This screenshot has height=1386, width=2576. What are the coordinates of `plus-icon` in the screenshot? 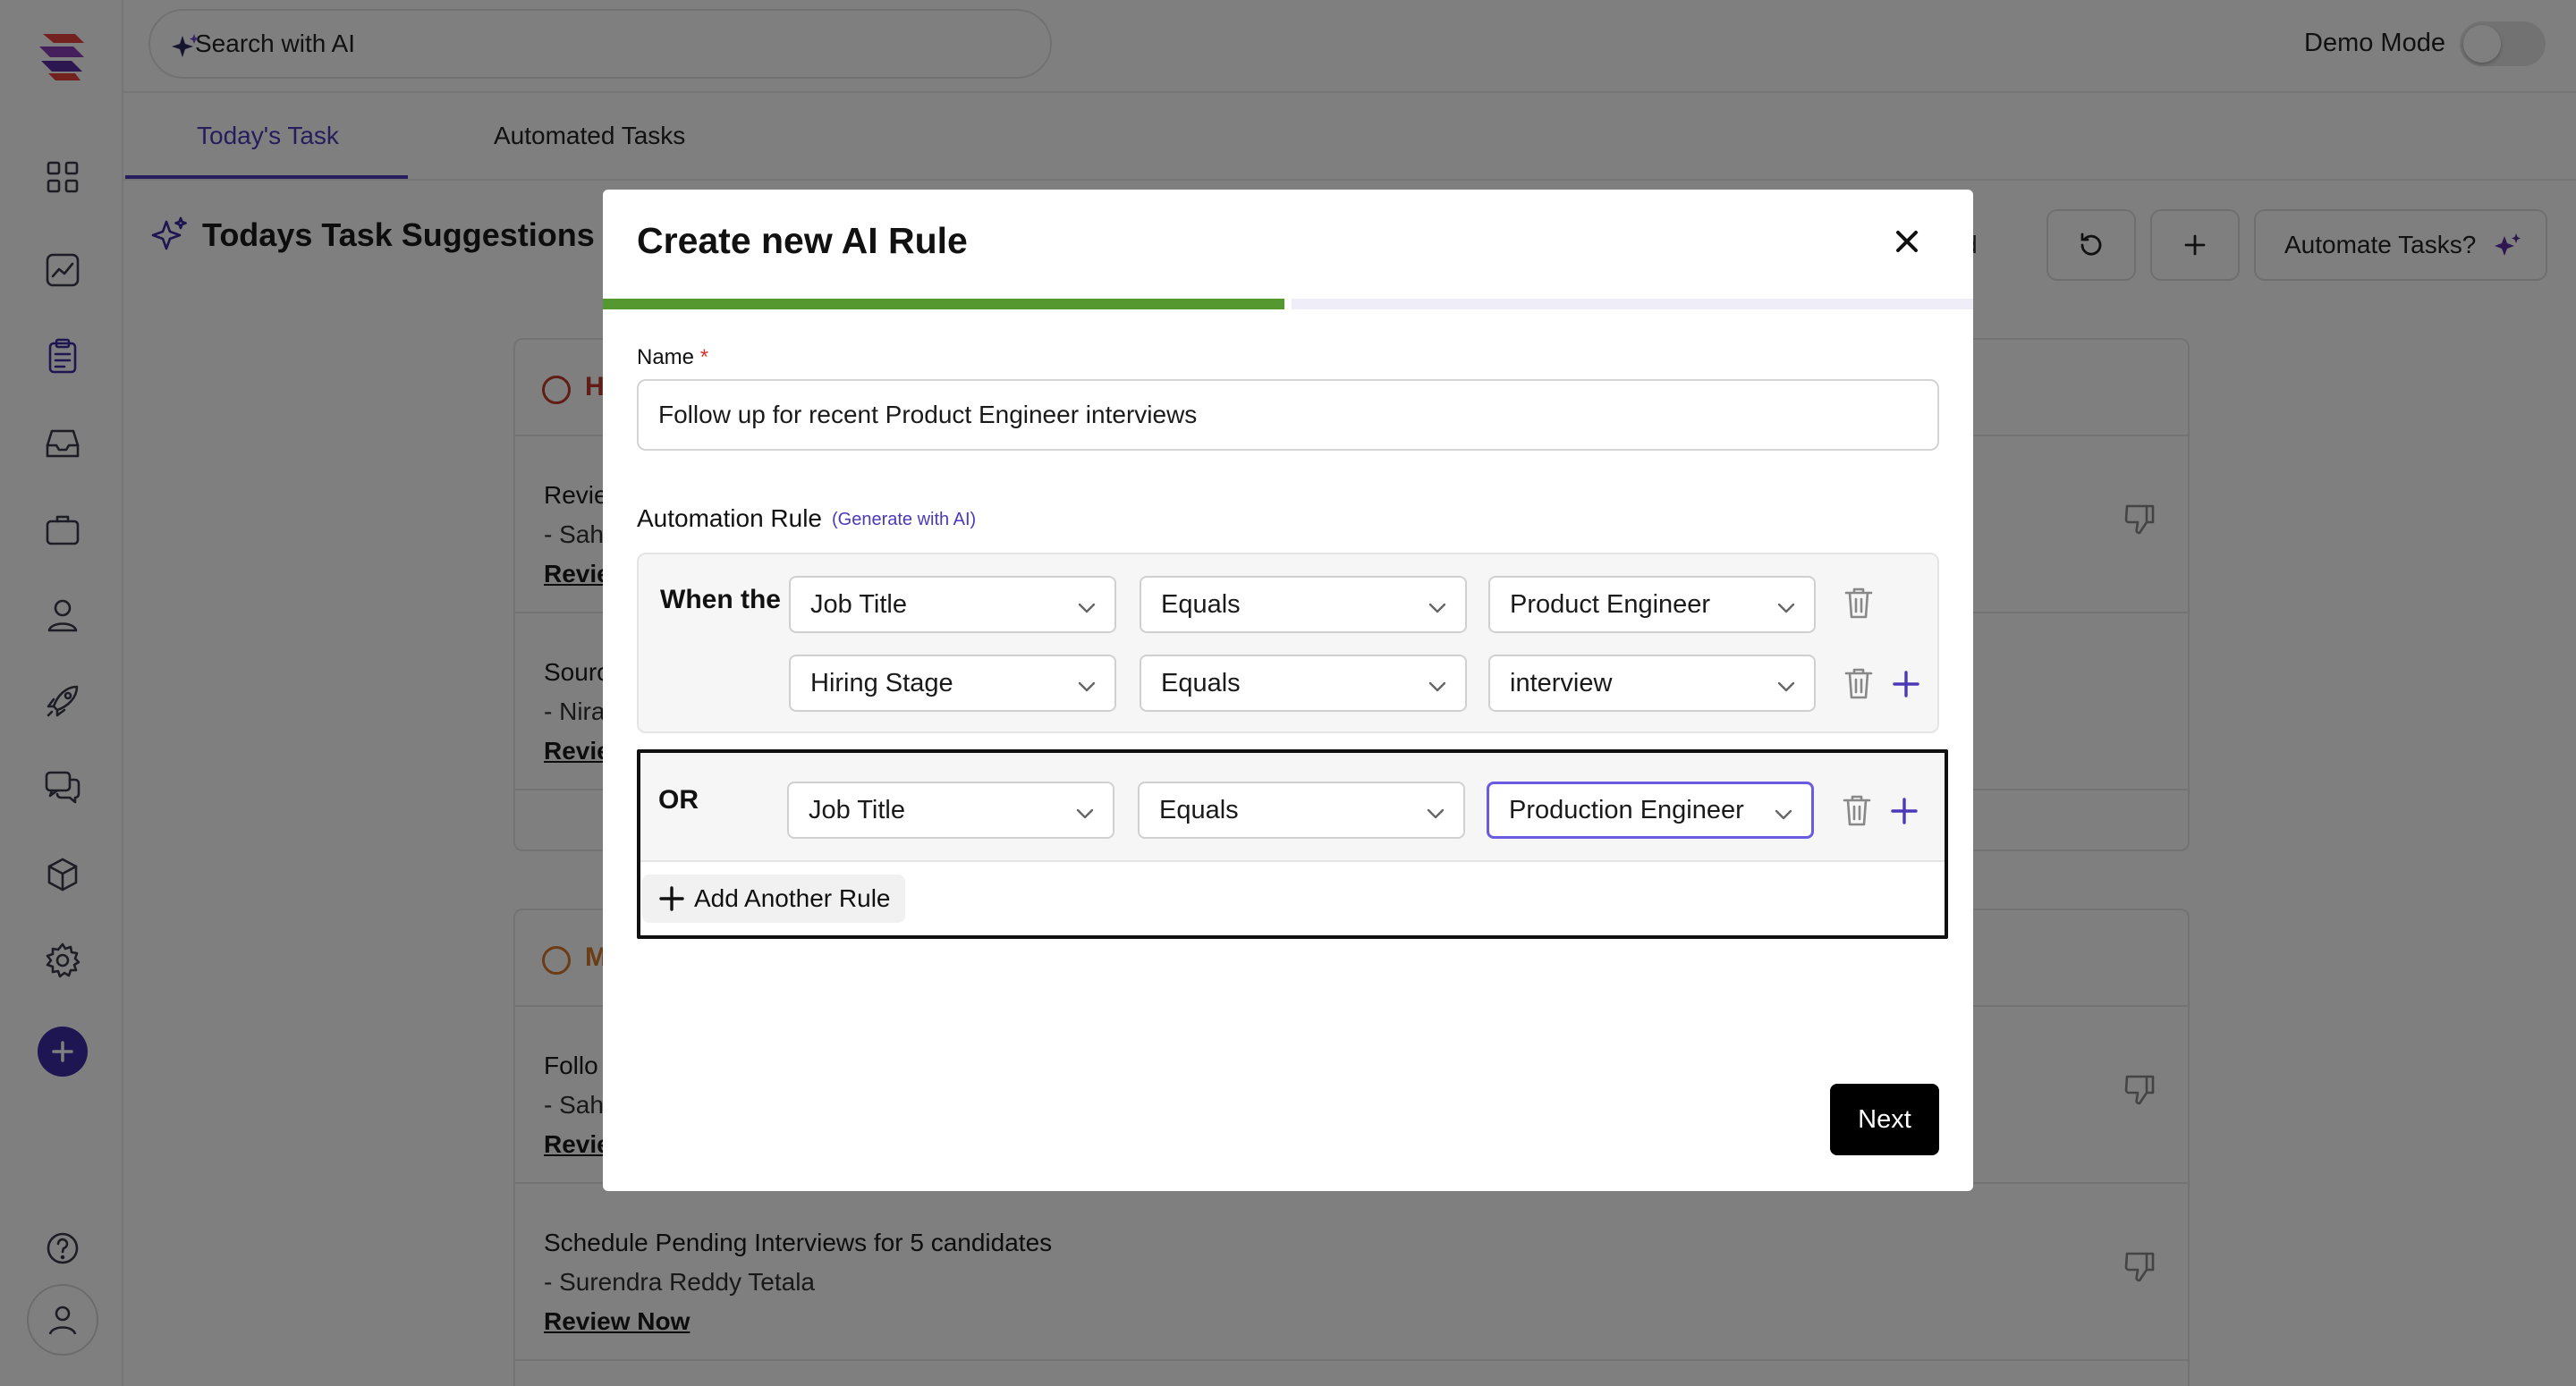 It's located at (671, 898).